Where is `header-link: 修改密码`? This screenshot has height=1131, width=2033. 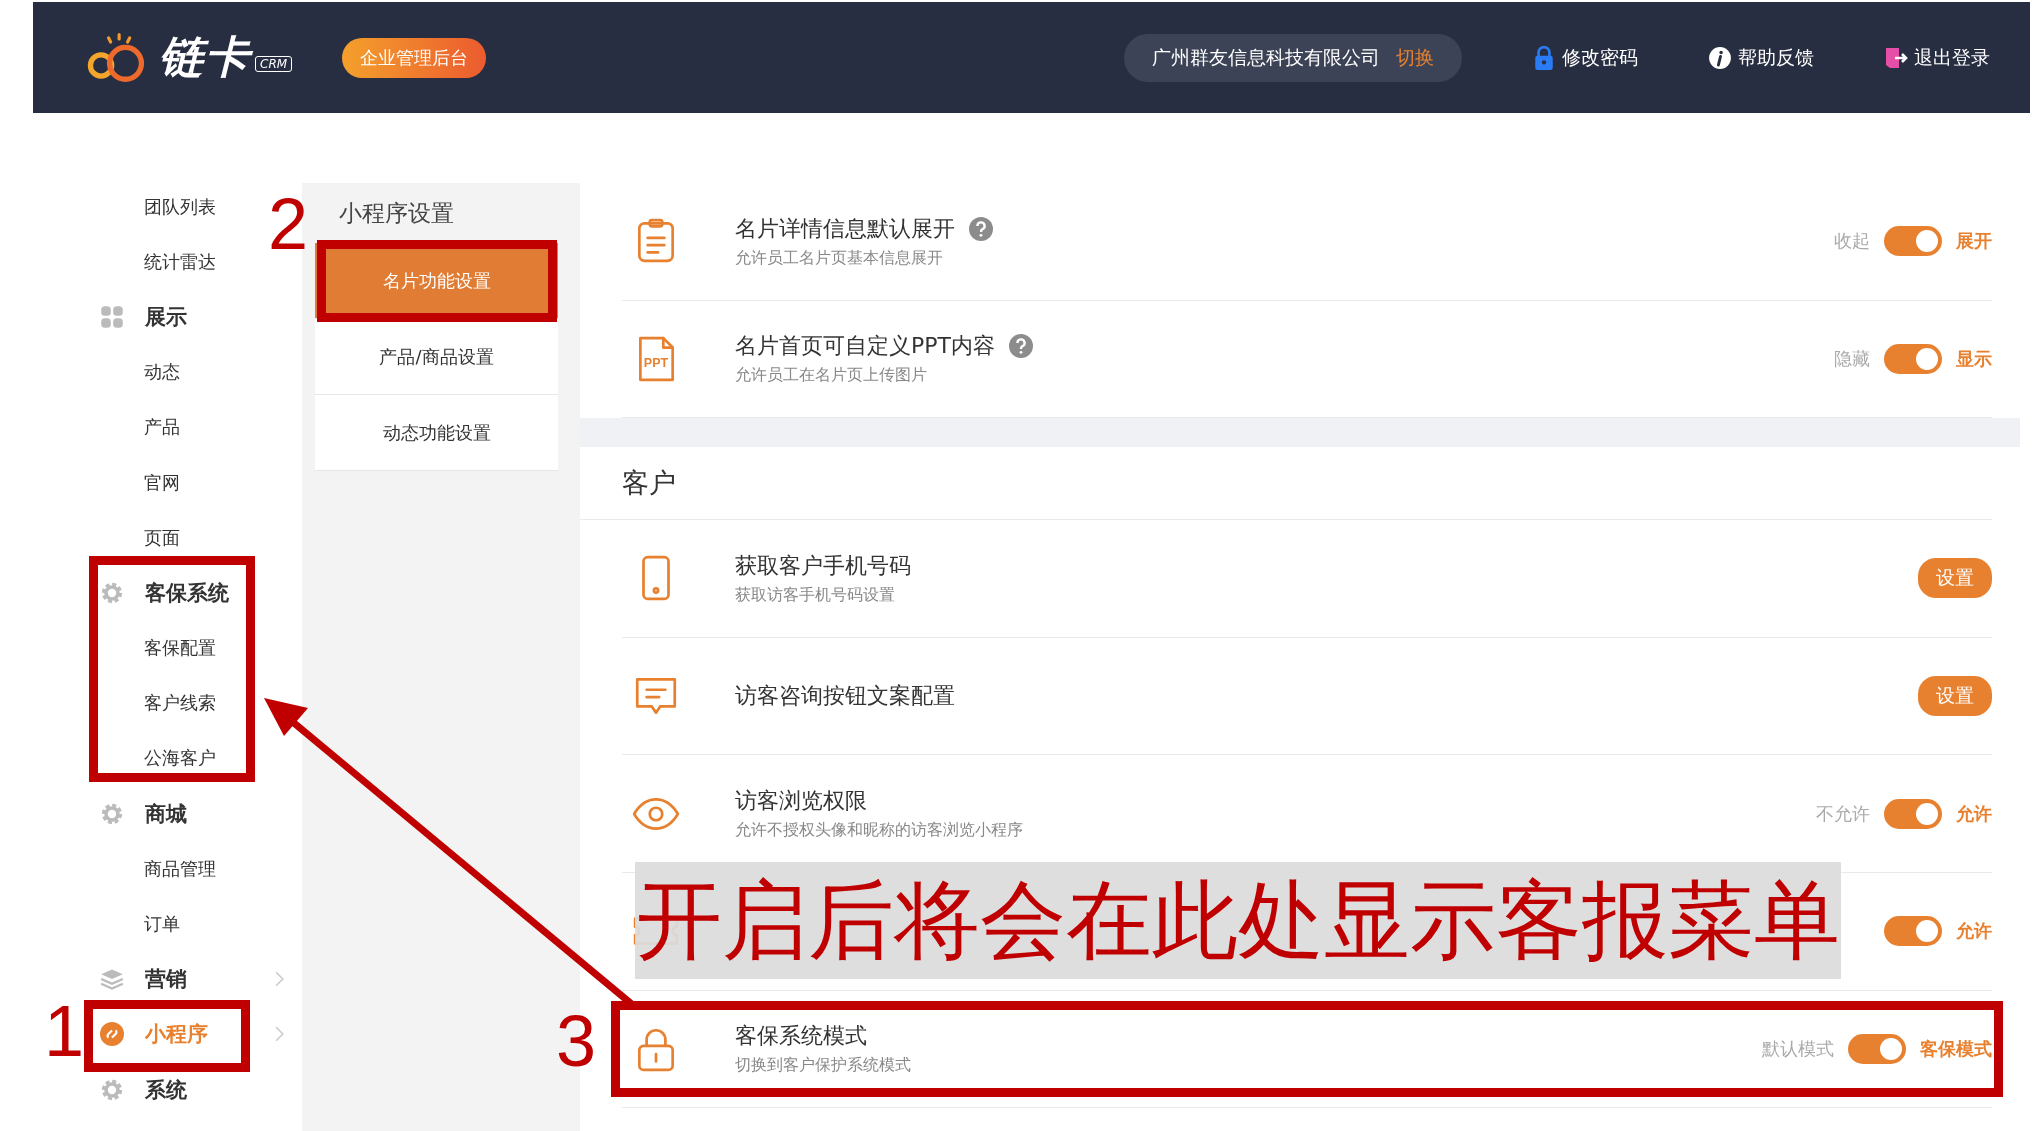
header-link: 修改密码 is located at coordinates (1585, 57).